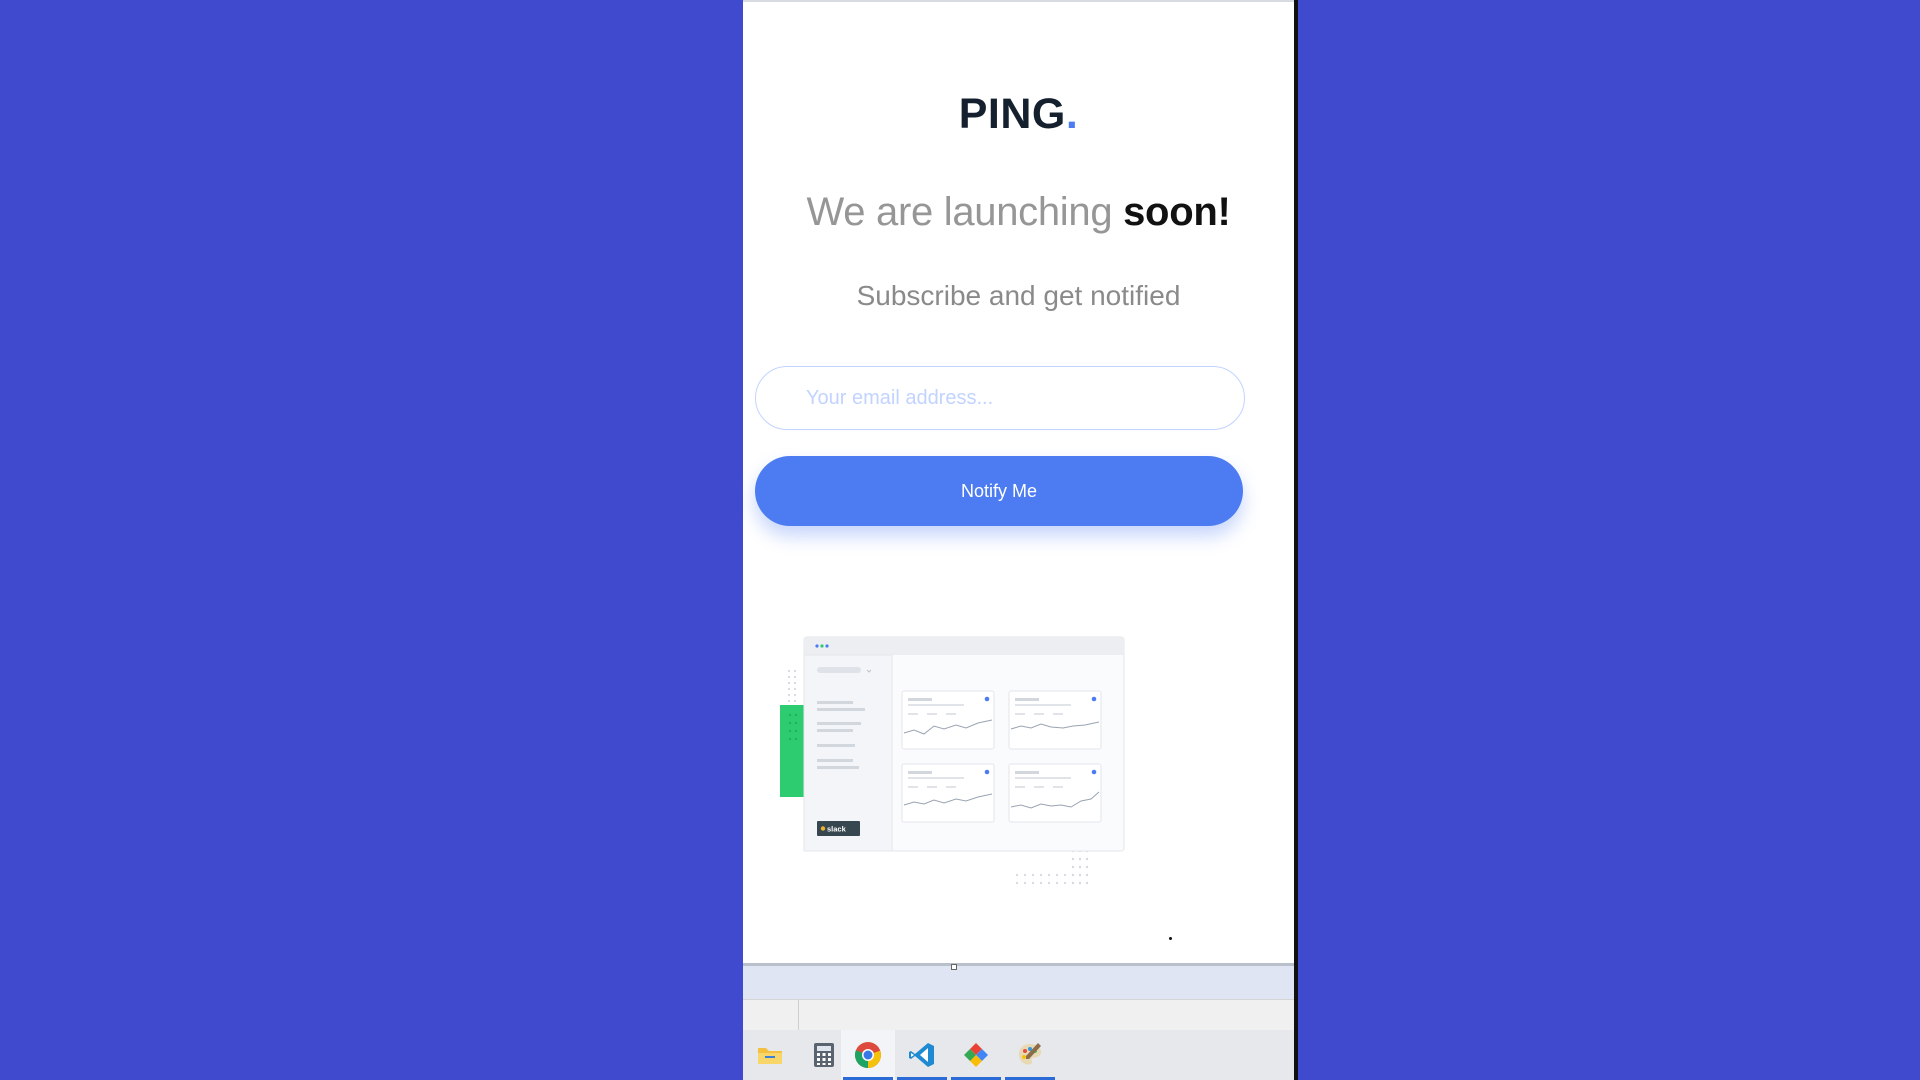 The image size is (1920, 1080). What do you see at coordinates (1018, 982) in the screenshot?
I see `devtools-resize-bar` at bounding box center [1018, 982].